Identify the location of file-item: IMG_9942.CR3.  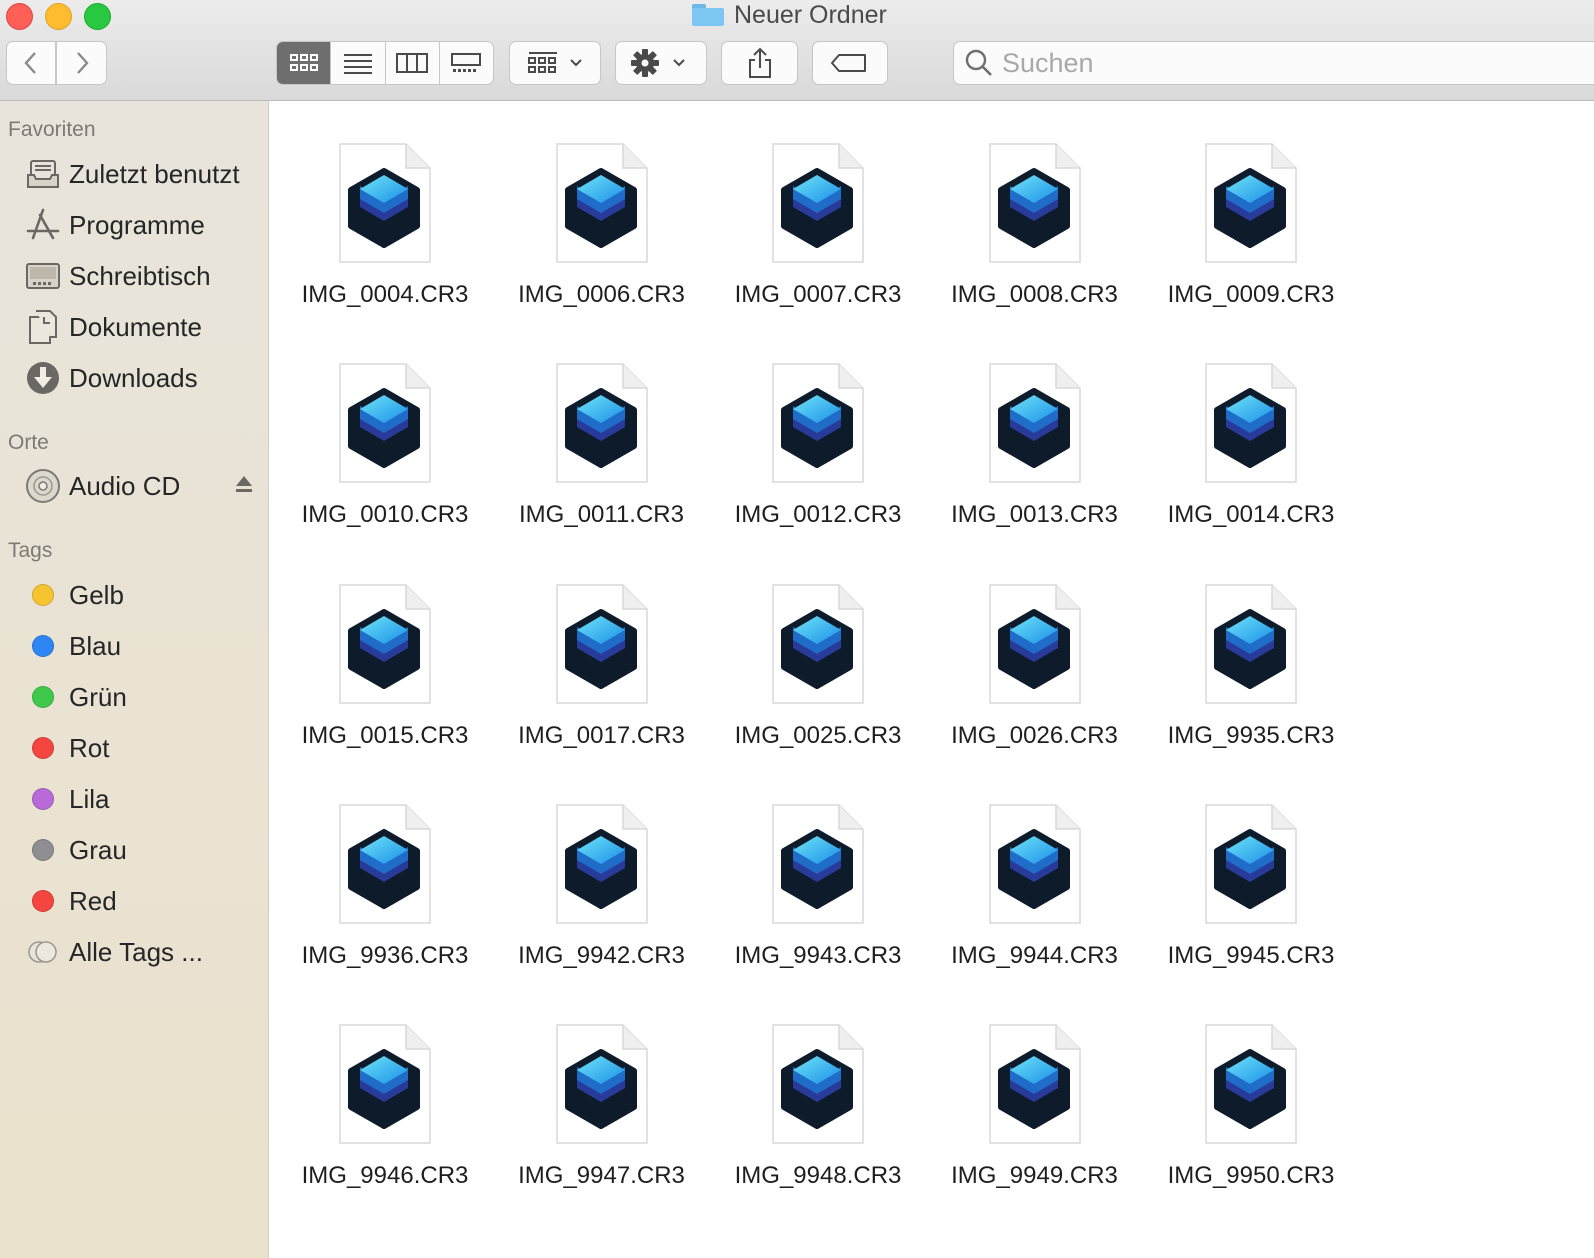
(602, 897).